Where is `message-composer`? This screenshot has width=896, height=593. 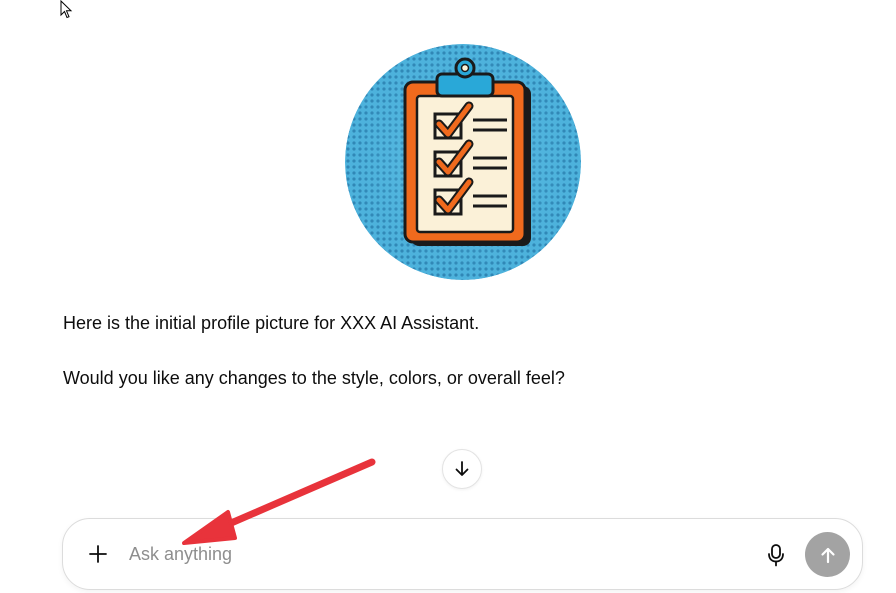 message-composer is located at coordinates (462, 554).